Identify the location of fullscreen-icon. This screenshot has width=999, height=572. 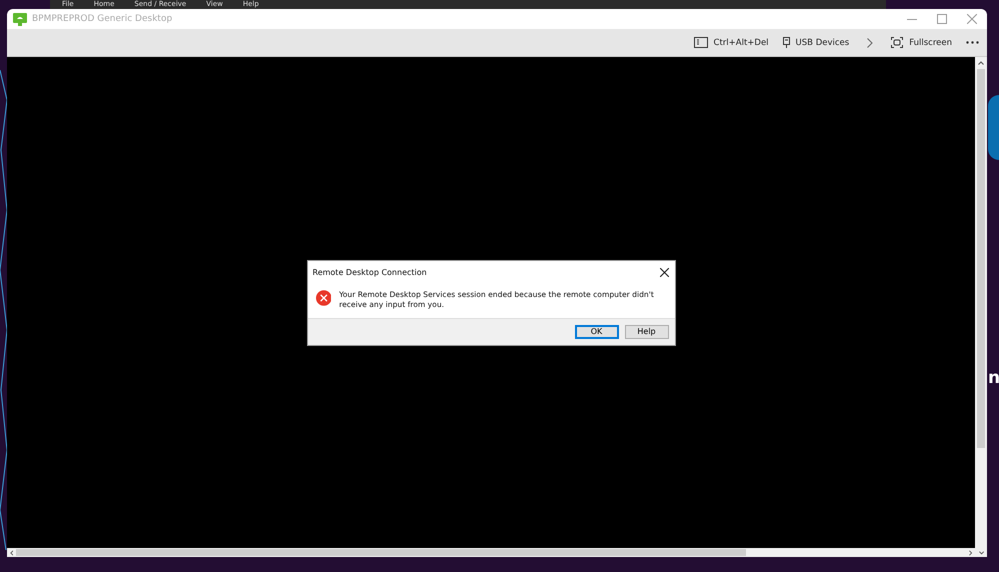
(897, 42).